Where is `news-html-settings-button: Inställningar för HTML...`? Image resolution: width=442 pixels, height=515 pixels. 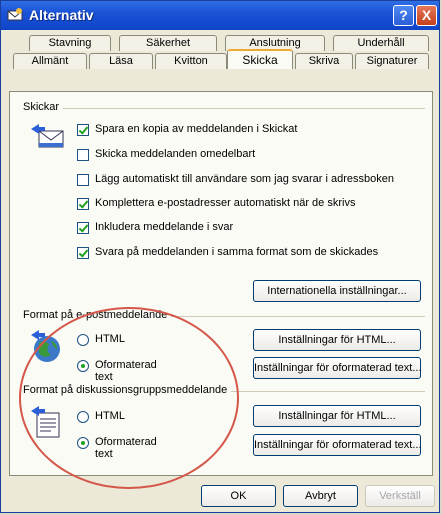
news-html-settings-button: Inställningar för HTML... is located at coordinates (337, 416).